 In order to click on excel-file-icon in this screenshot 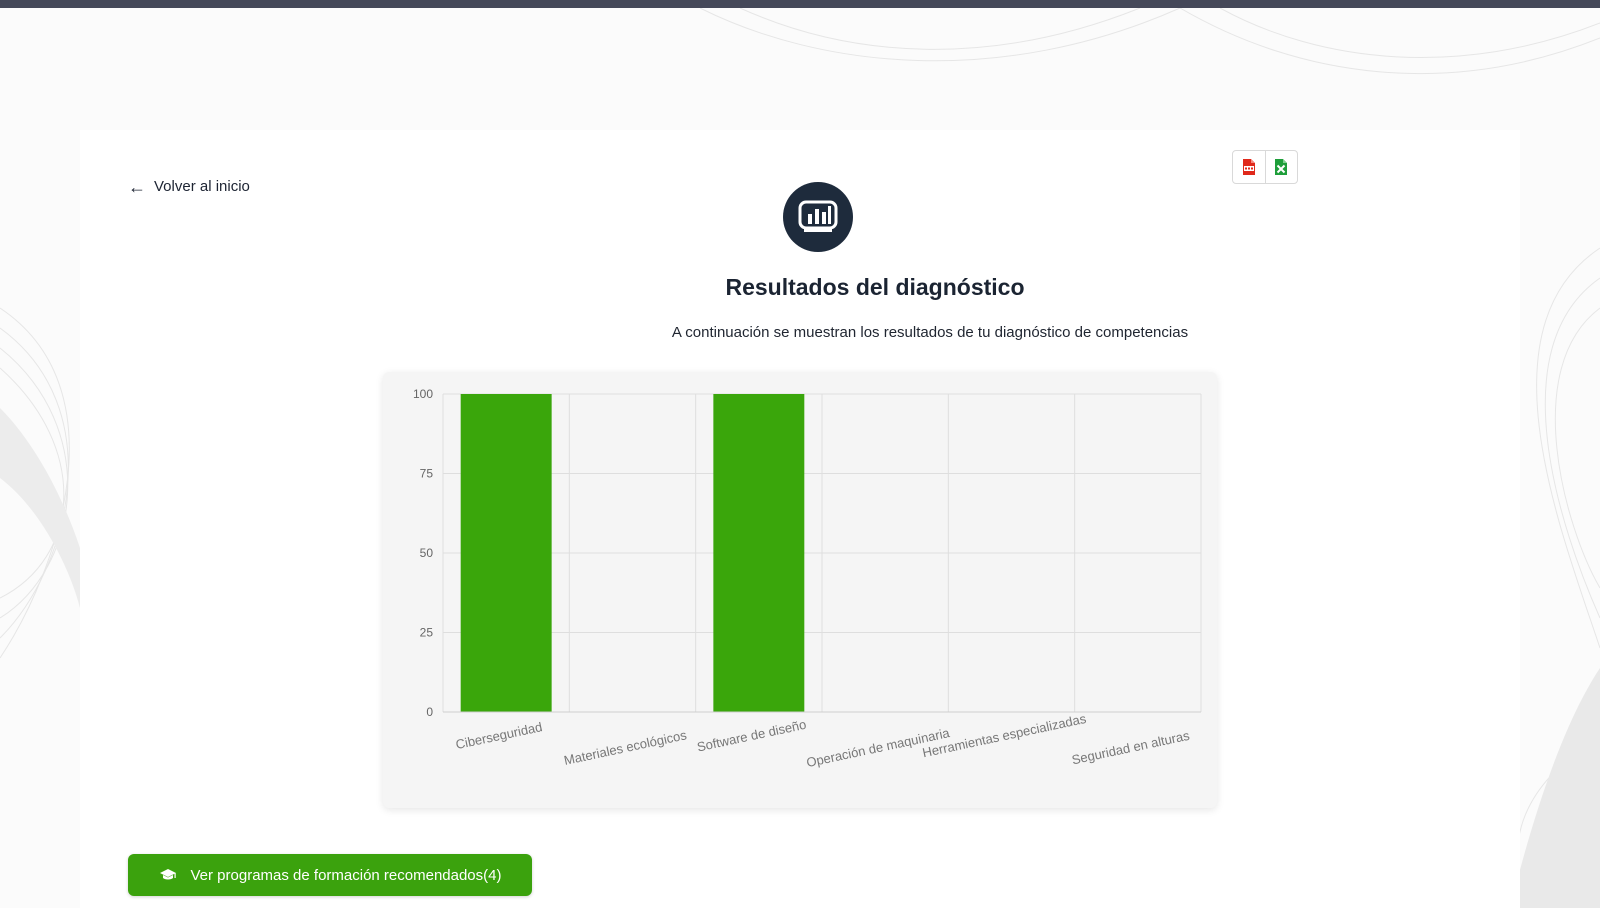, I will do `click(1281, 167)`.